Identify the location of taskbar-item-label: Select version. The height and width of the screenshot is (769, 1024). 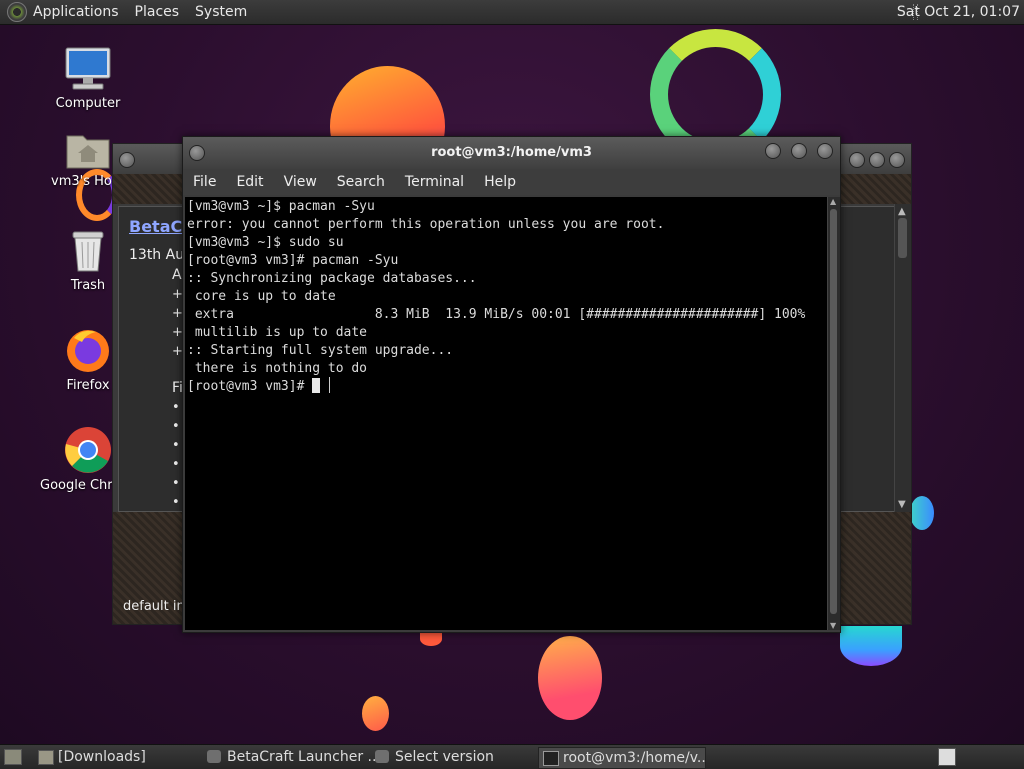
(444, 757).